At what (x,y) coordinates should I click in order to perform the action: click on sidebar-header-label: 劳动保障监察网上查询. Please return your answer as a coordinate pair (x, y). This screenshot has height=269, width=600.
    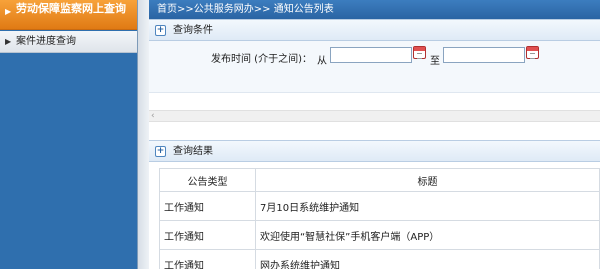
    Looking at the image, I should click on (71, 8).